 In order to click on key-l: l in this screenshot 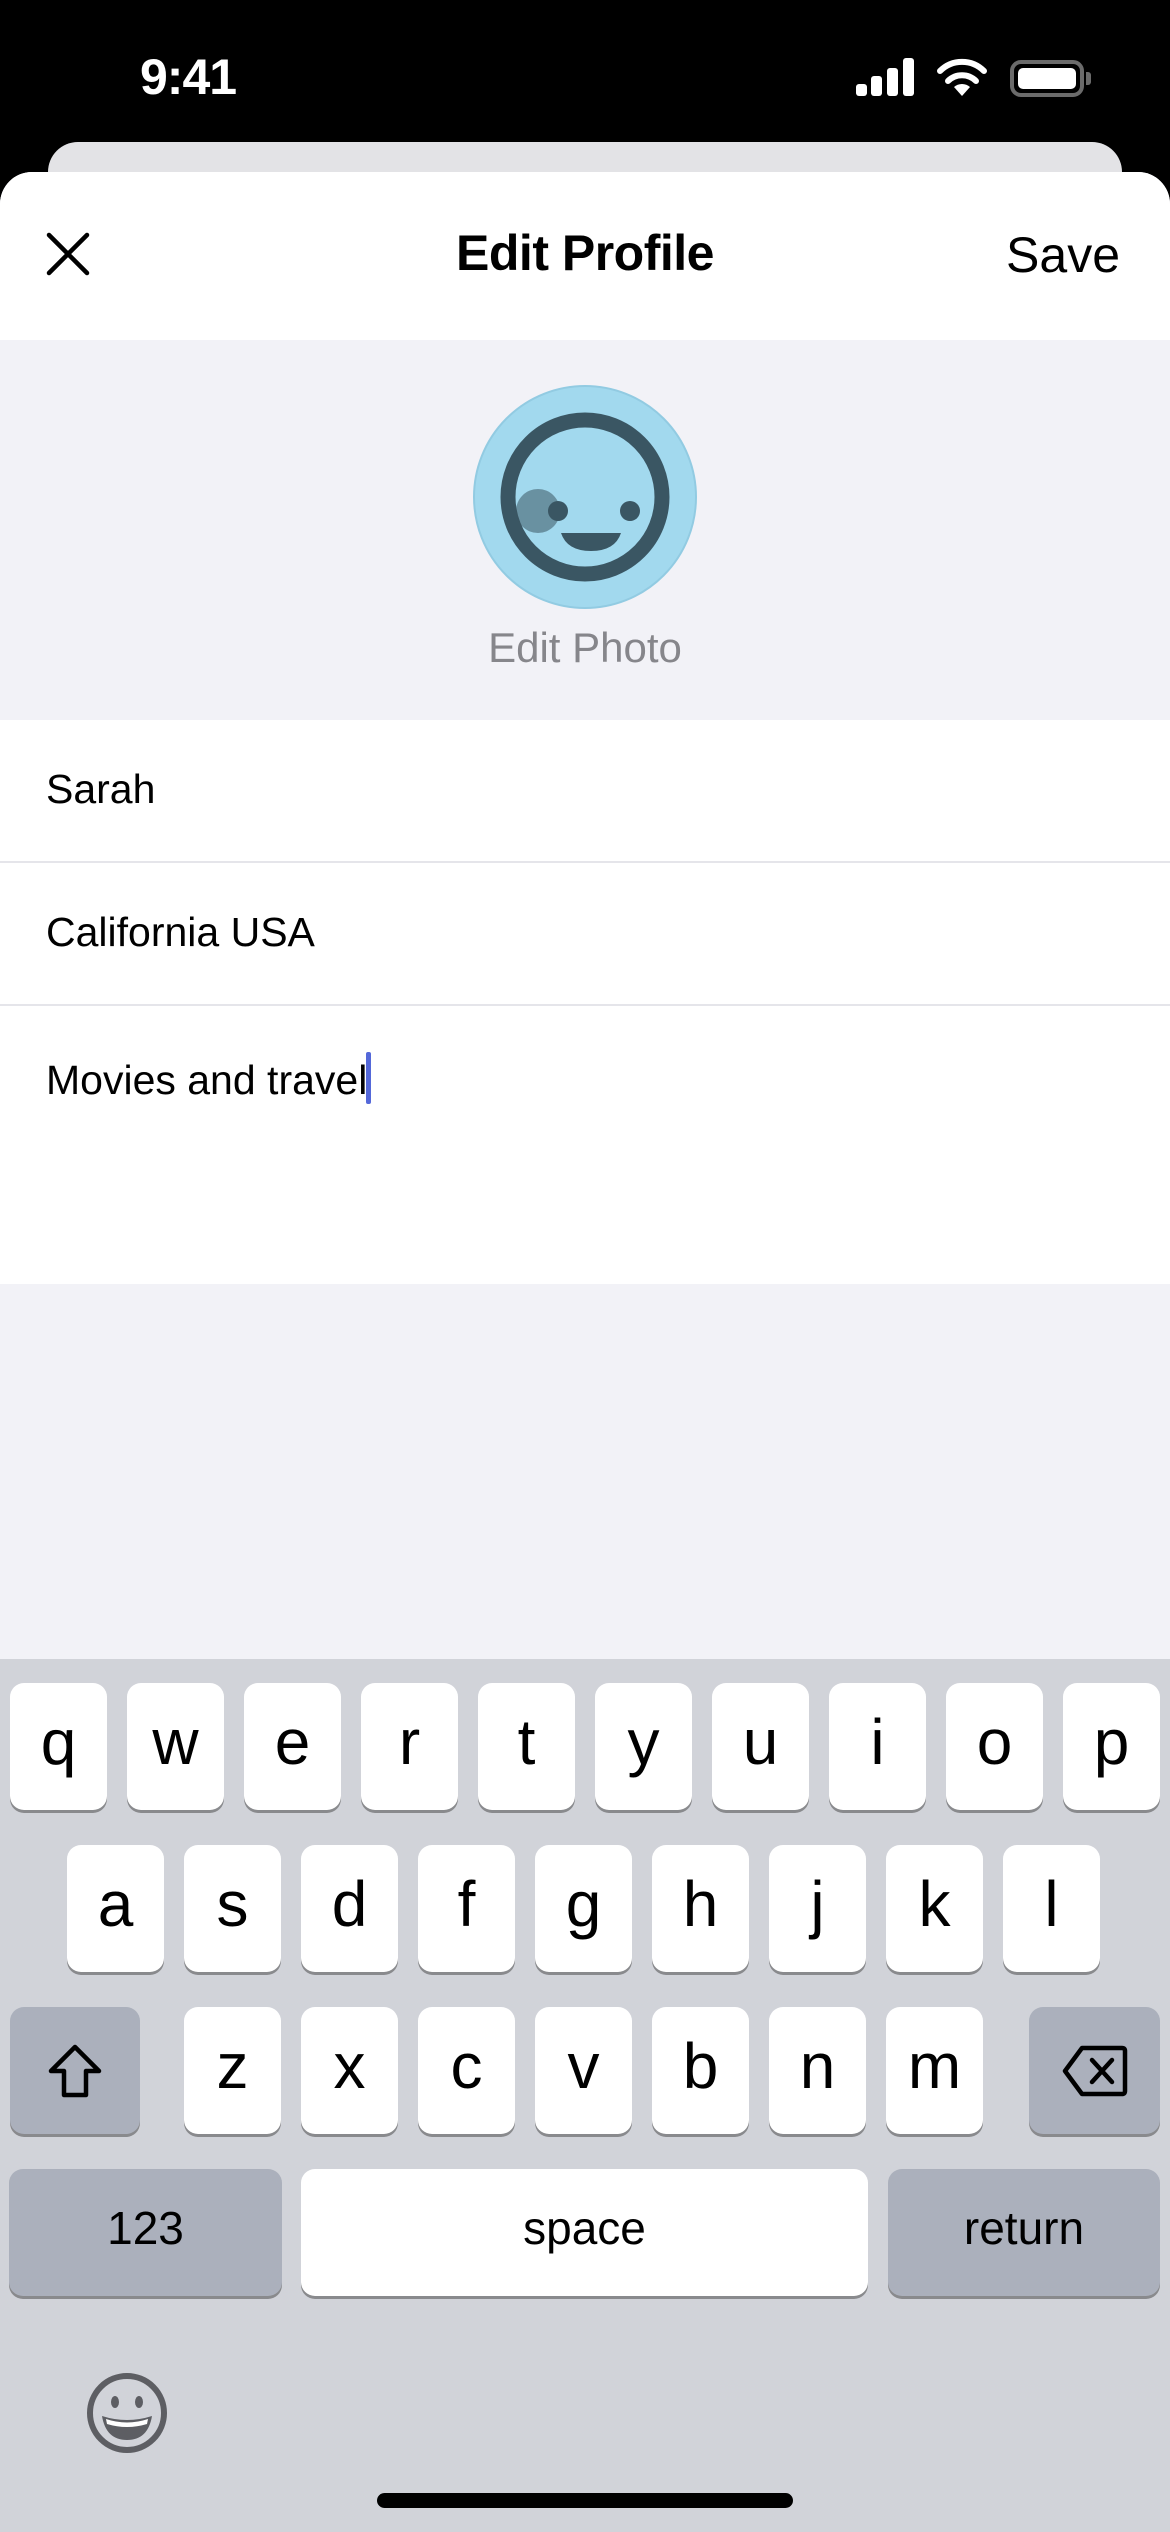, I will do `click(1051, 1908)`.